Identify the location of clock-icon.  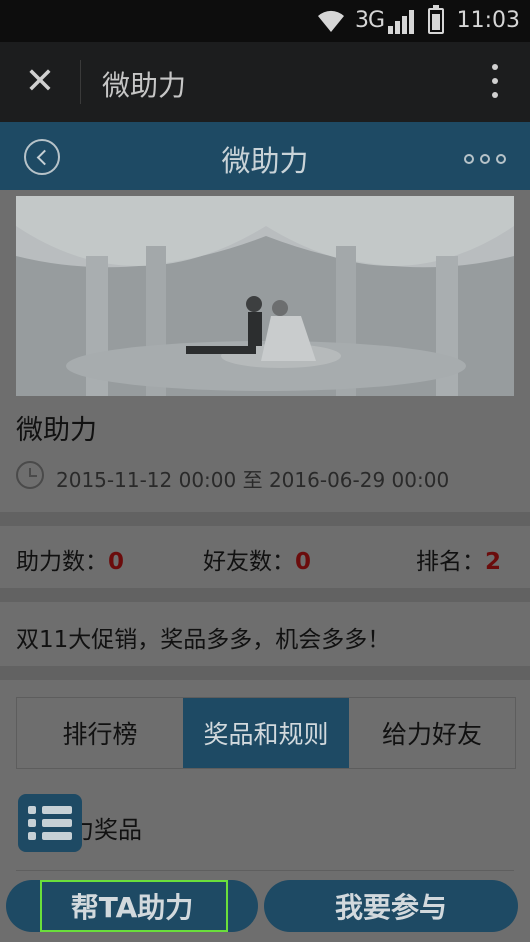
(30, 475).